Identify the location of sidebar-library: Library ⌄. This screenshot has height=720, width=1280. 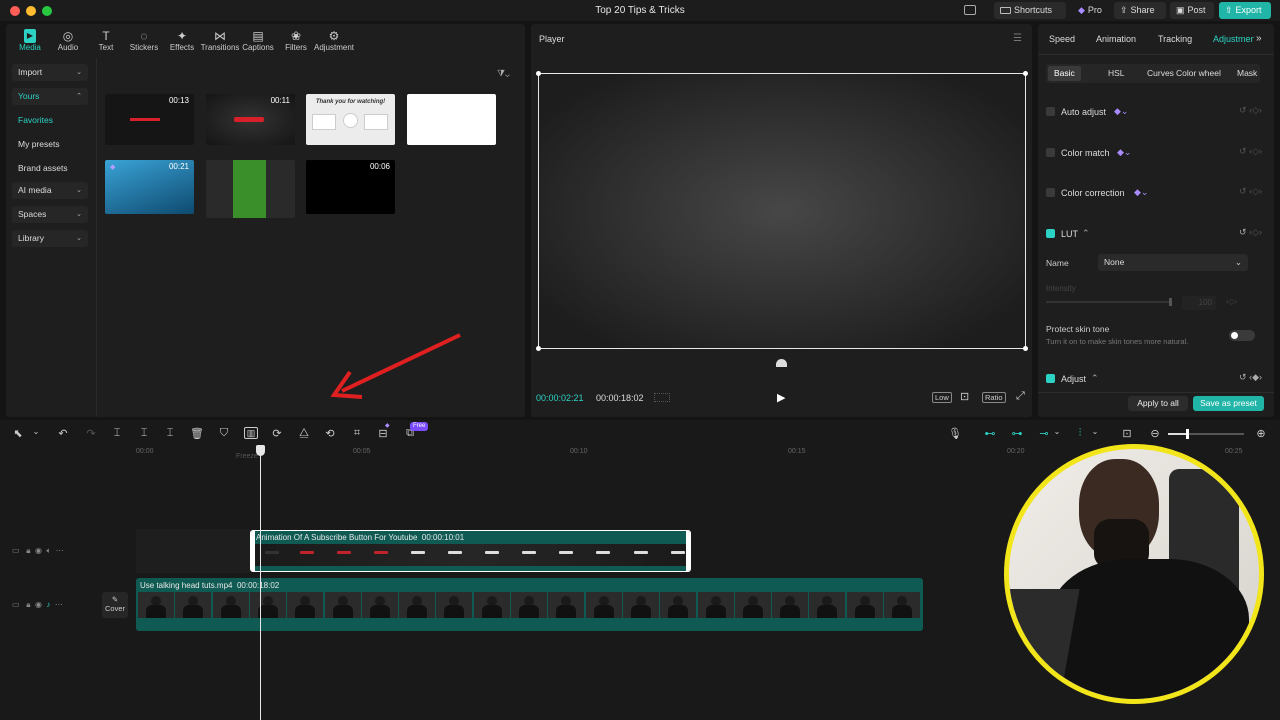
(50, 238).